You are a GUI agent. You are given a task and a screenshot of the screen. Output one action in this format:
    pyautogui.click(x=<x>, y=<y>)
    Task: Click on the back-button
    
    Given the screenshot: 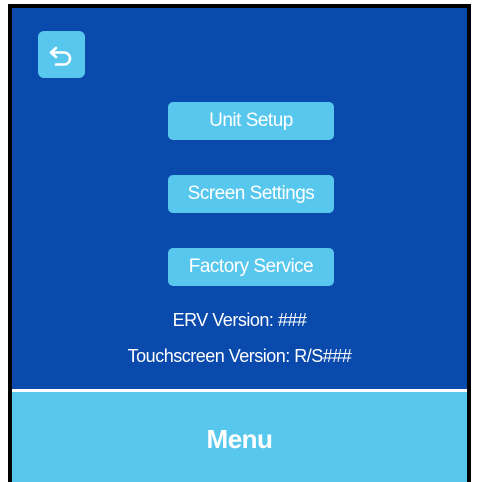 What is the action you would take?
    pyautogui.click(x=61, y=54)
    